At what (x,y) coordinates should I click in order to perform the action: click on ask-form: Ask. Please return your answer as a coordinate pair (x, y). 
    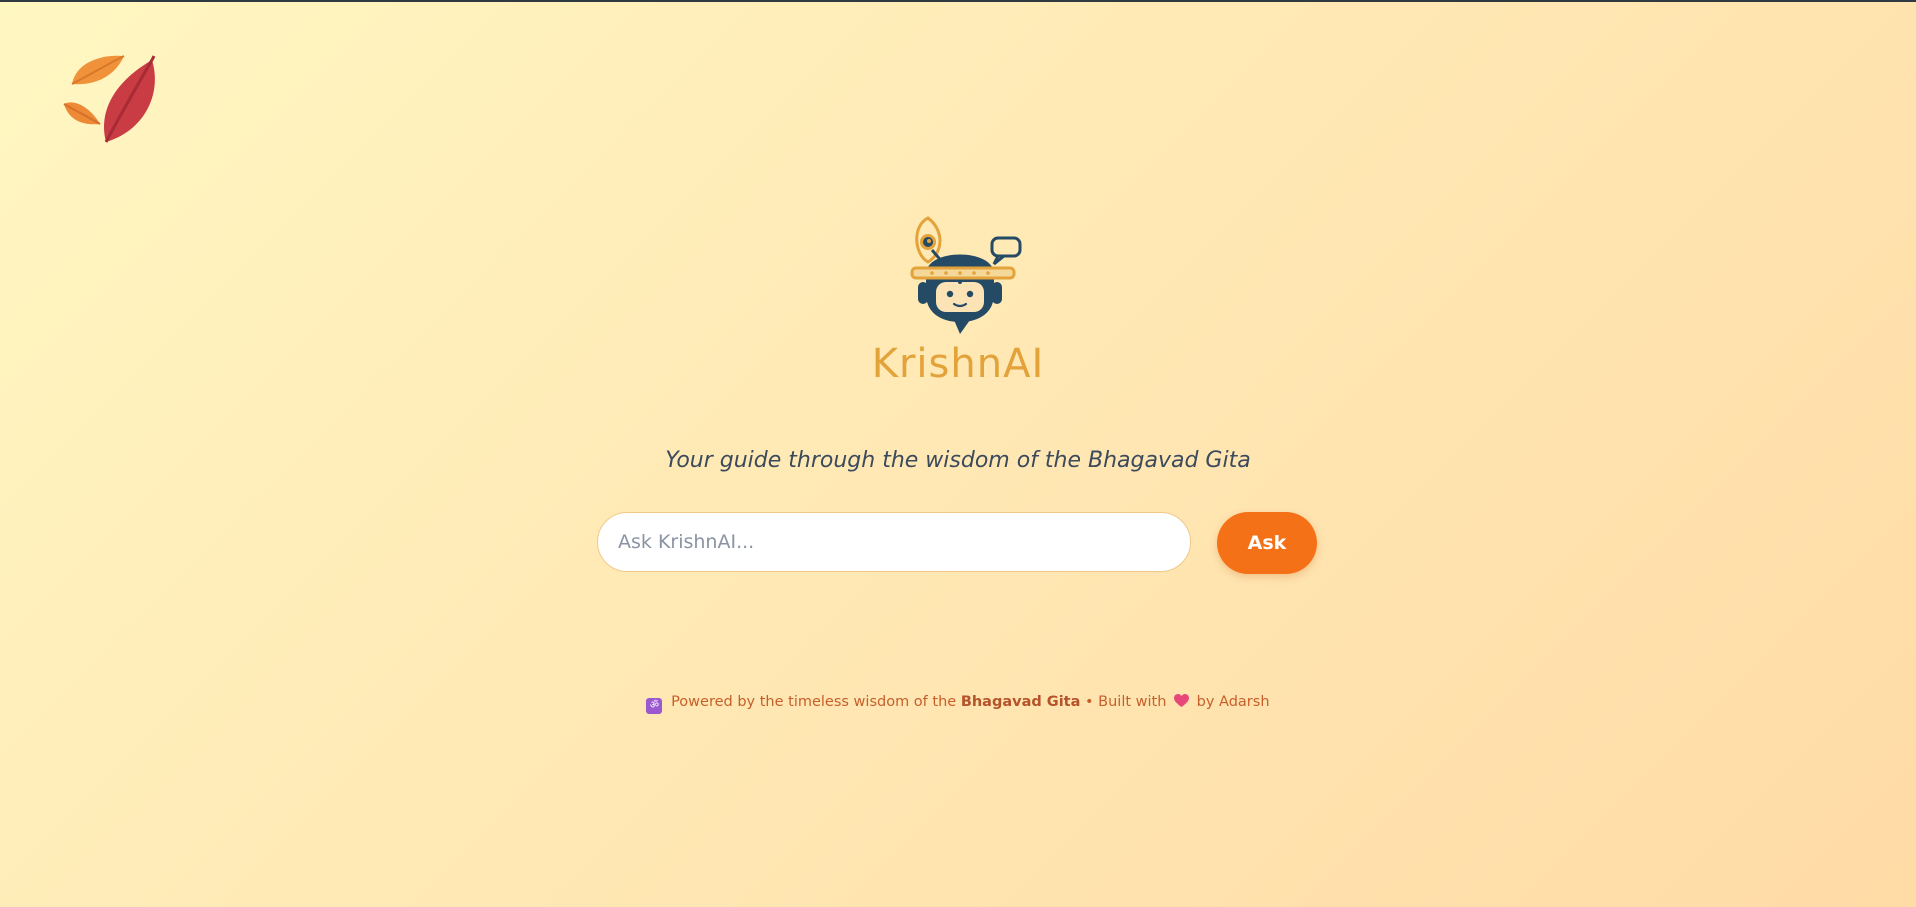
    Looking at the image, I should click on (957, 543).